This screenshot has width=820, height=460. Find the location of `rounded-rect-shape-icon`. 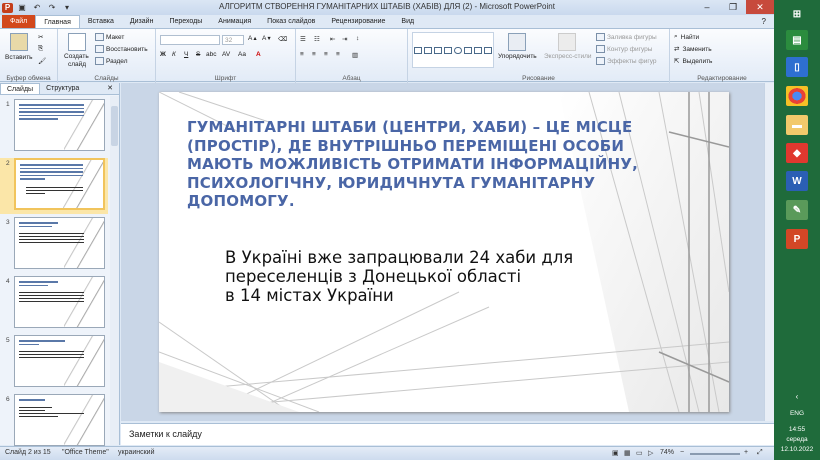

rounded-rect-shape-icon is located at coordinates (468, 50).